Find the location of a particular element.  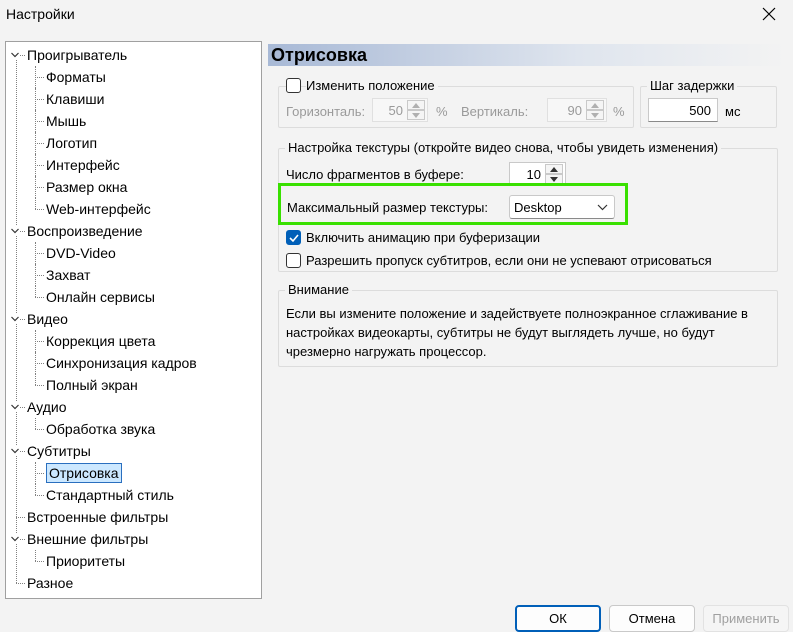

tree-item-label: Проигрыватель is located at coordinates (77, 55).